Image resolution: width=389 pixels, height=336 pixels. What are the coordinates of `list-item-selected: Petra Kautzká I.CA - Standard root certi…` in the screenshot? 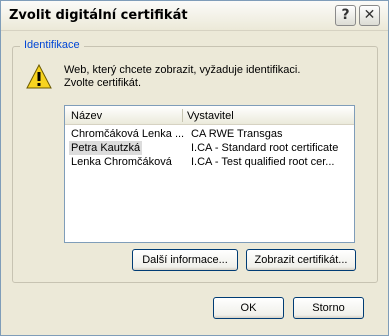 It's located at (209, 148).